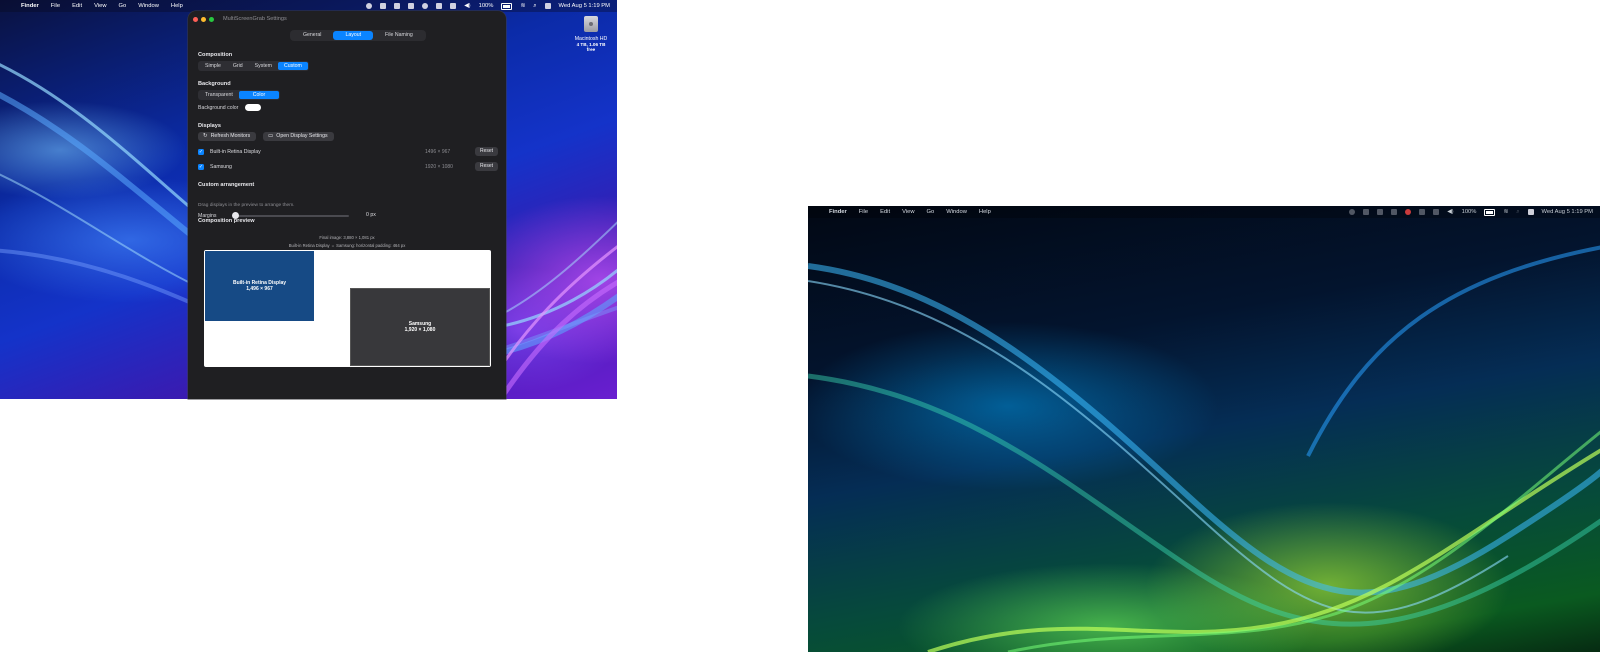 The height and width of the screenshot is (652, 1600). Describe the element at coordinates (399, 35) in the screenshot. I see `tab-file-naming: File Naming` at that location.